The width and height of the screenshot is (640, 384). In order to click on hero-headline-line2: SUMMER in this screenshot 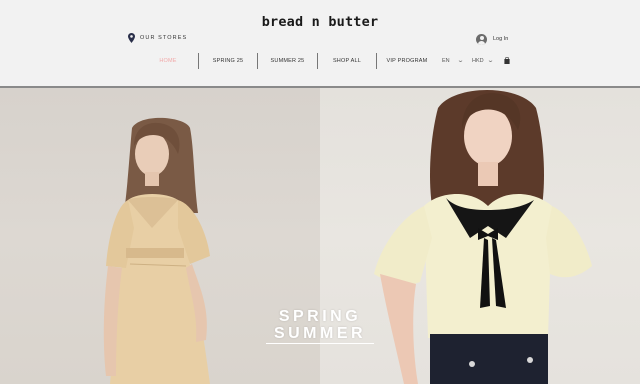, I will do `click(320, 333)`.